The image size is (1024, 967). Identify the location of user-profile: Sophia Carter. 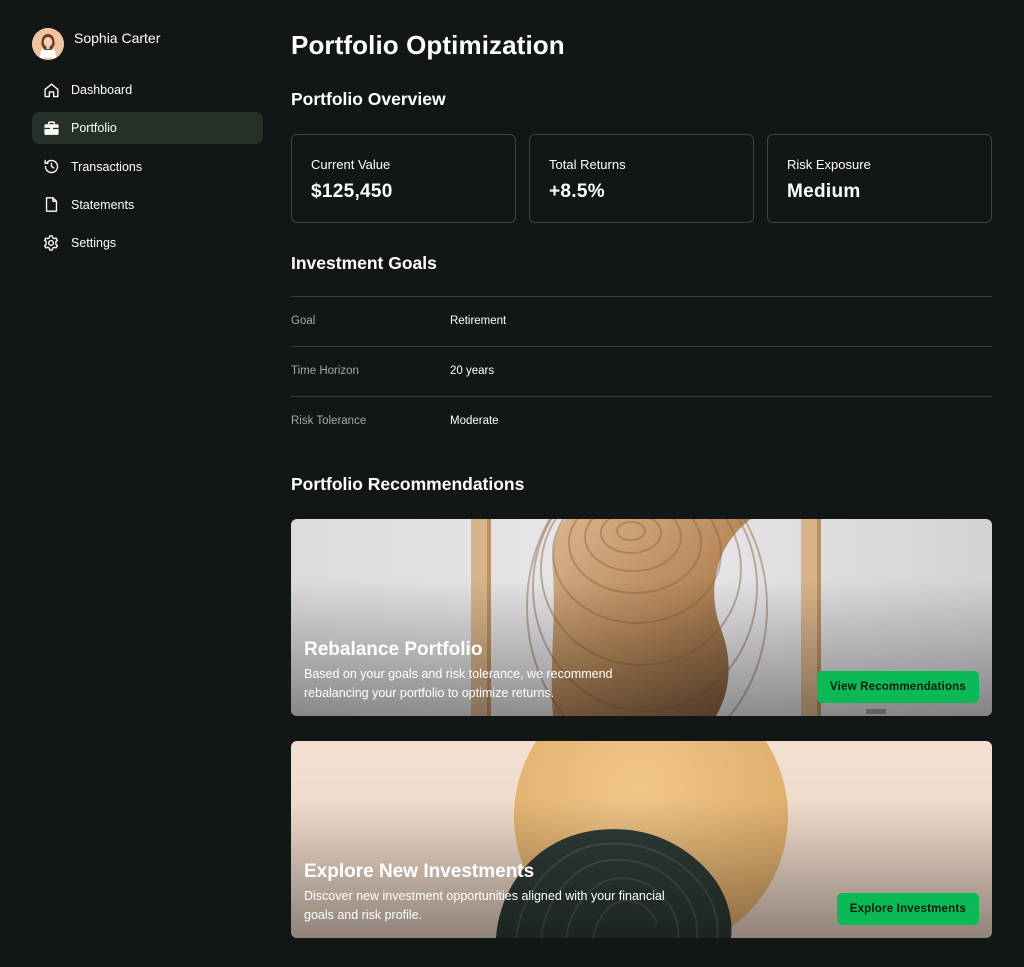
(96, 44).